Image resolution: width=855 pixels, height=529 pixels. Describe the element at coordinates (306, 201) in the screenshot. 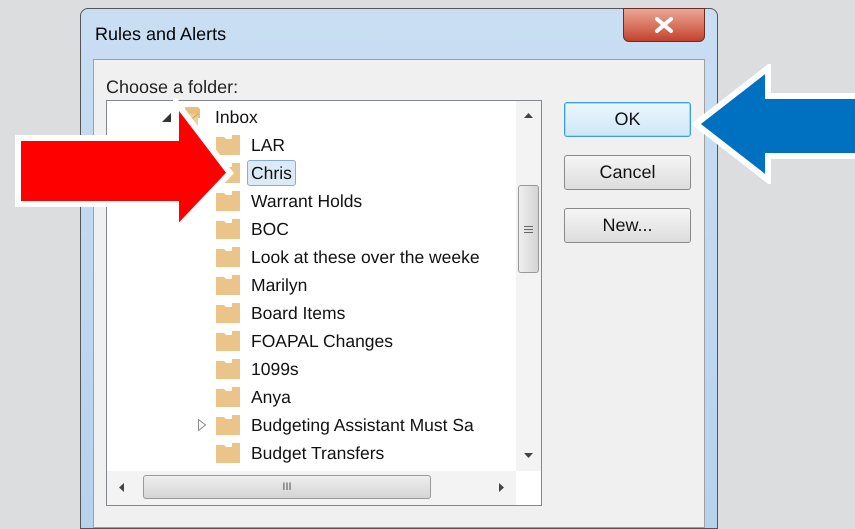

I see `folder-item: Warrant Holds` at that location.